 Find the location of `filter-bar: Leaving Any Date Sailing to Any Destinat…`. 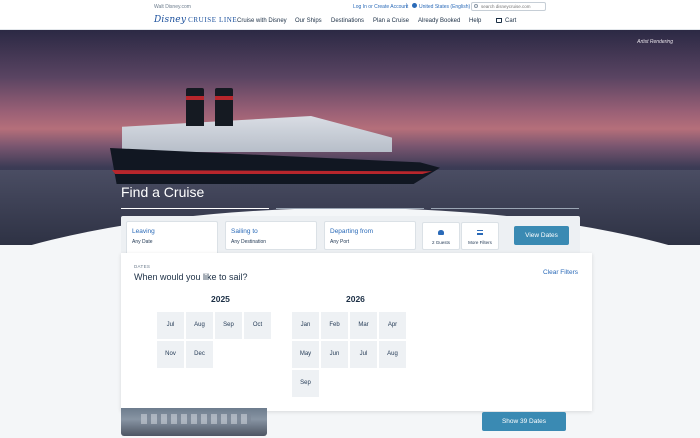

filter-bar: Leaving Any Date Sailing to Any Destinat… is located at coordinates (350, 235).